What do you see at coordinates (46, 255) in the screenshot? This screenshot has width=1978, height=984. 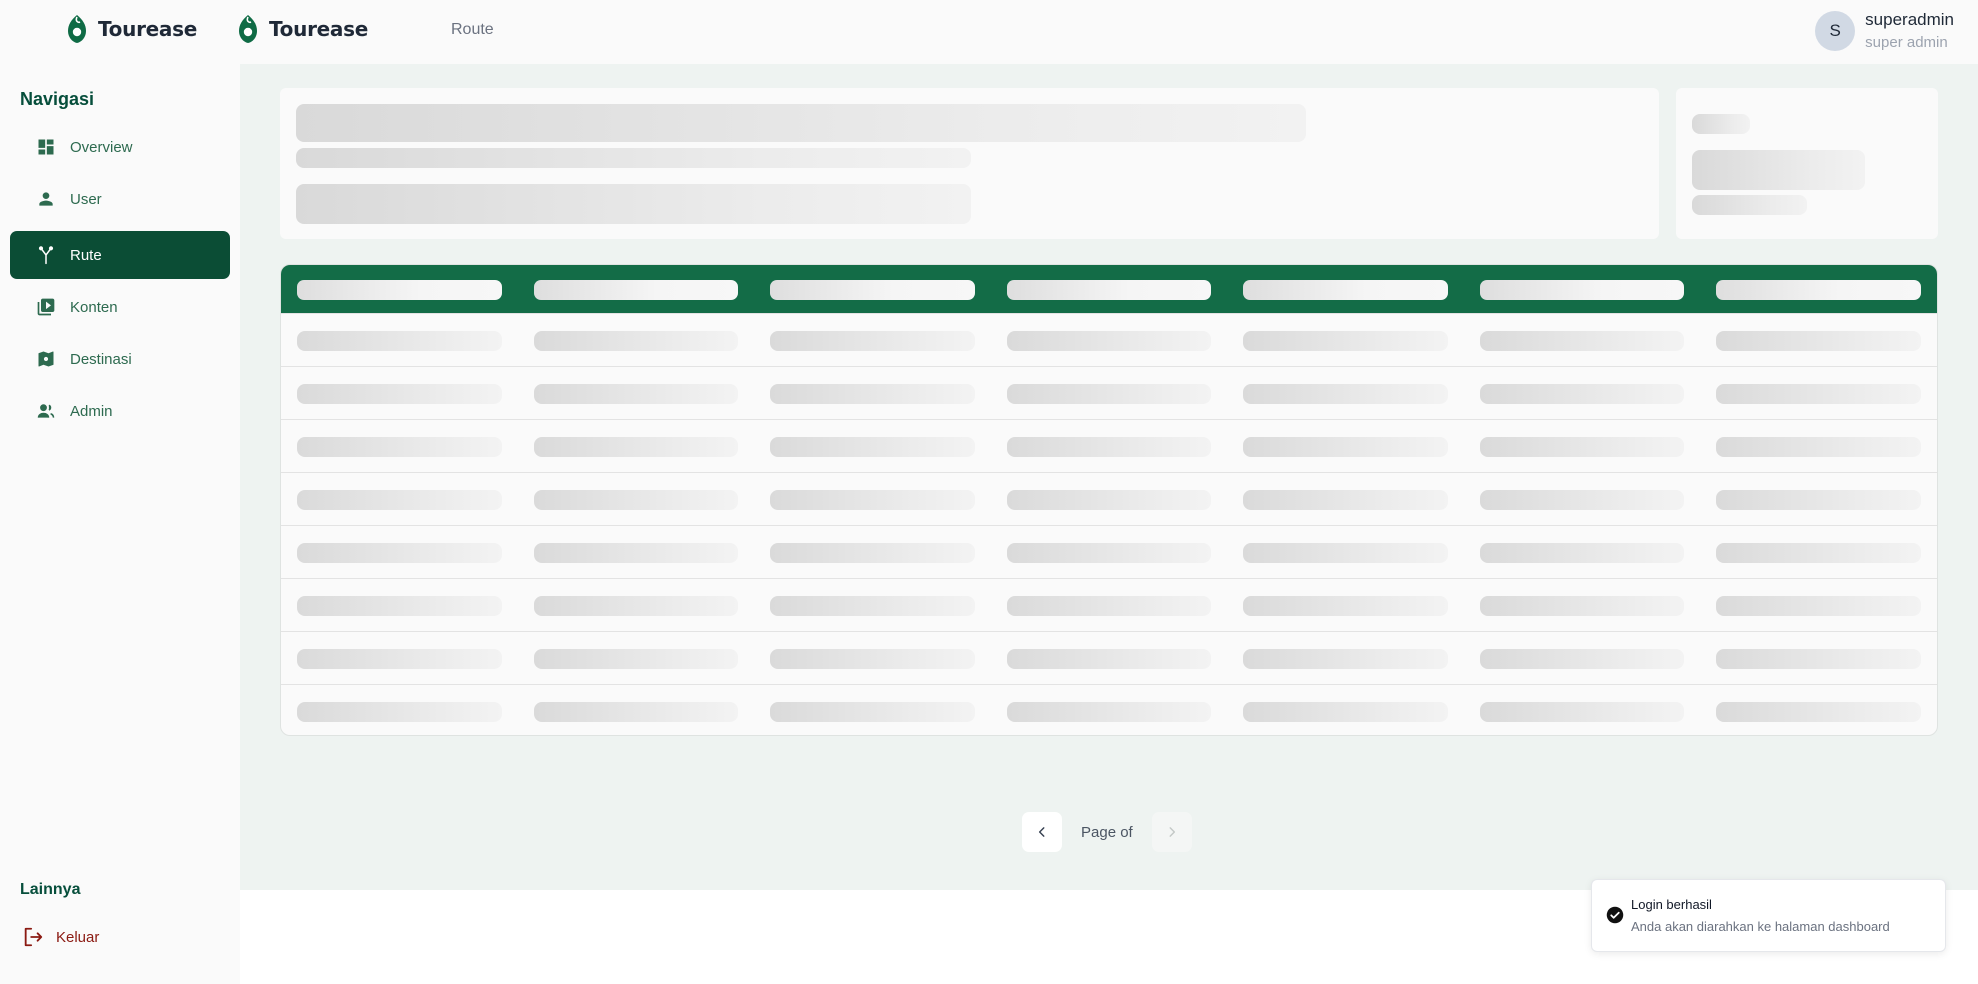 I see `route-icon` at bounding box center [46, 255].